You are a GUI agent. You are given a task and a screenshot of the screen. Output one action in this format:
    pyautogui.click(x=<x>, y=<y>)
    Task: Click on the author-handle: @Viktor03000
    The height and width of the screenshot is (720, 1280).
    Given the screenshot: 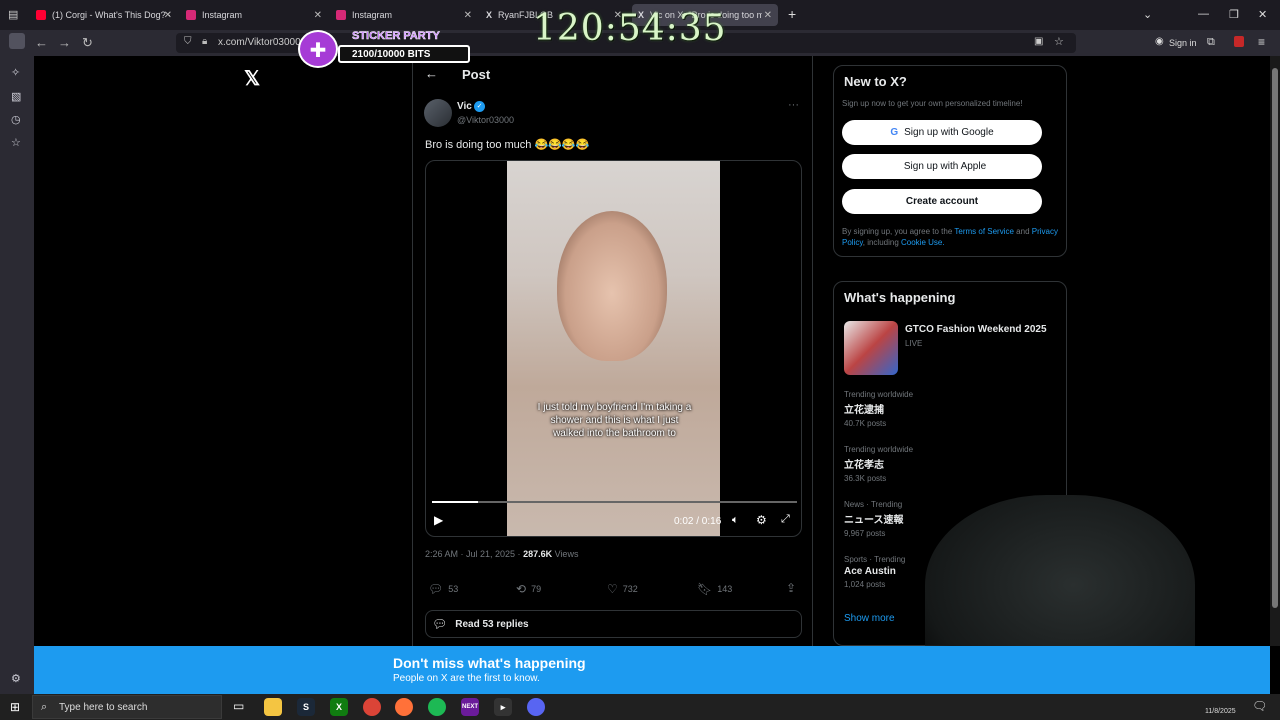 What is the action you would take?
    pyautogui.click(x=485, y=120)
    